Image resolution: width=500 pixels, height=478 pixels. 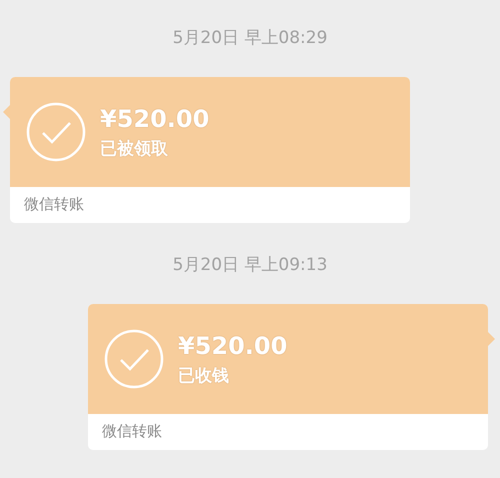 I want to click on status-text: 已收钱, so click(x=204, y=375).